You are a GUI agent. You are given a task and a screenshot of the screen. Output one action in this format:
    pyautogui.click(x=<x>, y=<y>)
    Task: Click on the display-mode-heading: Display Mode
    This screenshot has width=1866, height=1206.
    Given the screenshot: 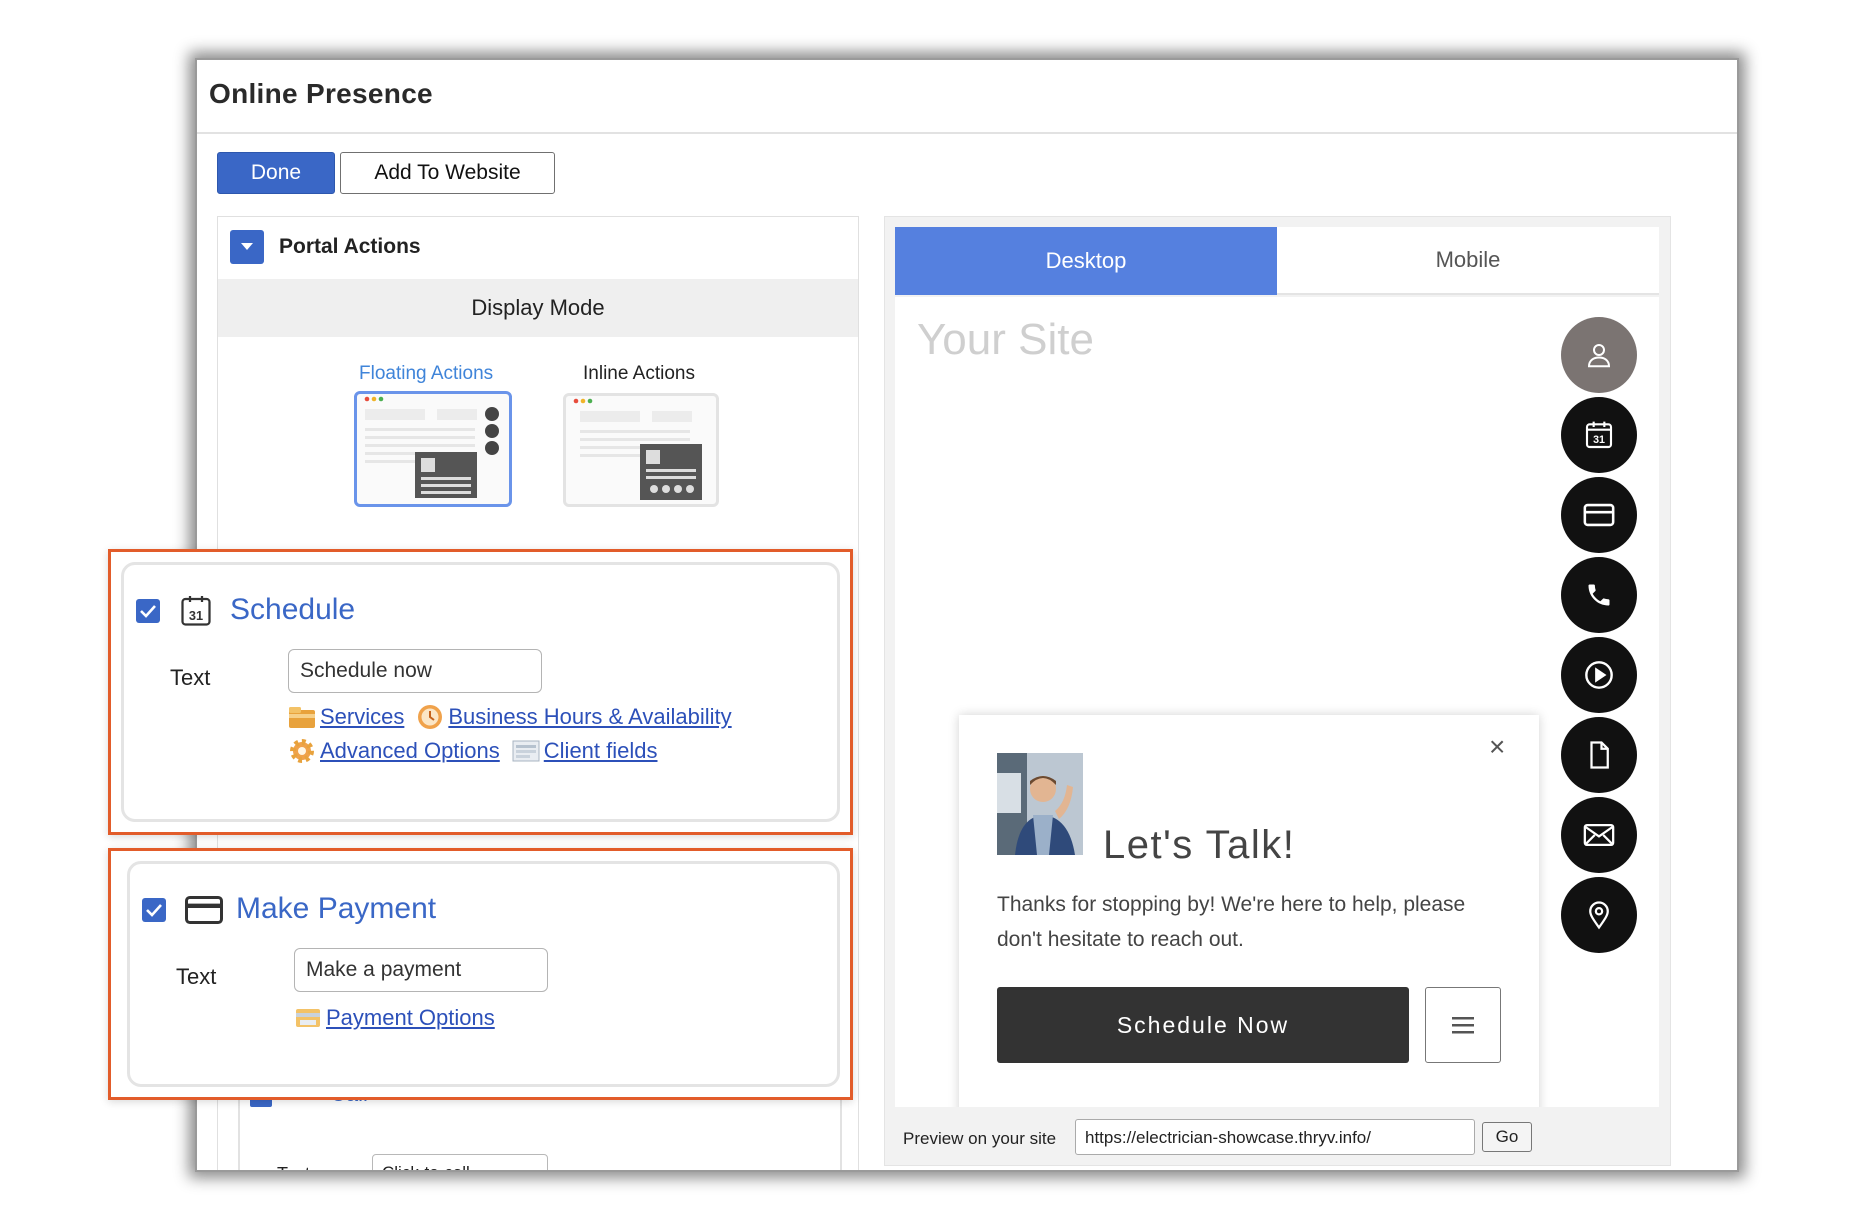 What is the action you would take?
    pyautogui.click(x=538, y=308)
    